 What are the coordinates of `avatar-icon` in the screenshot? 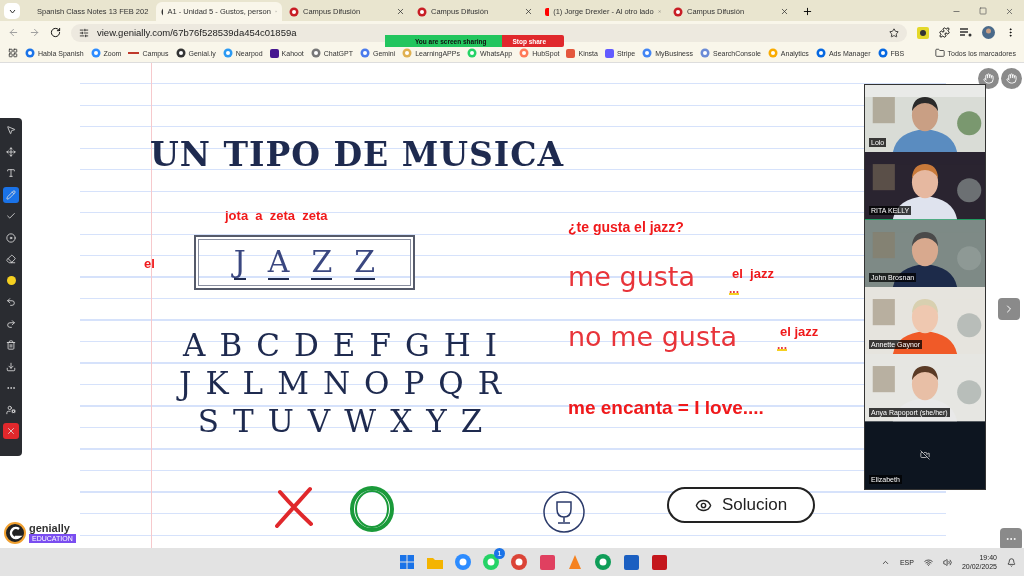 It's located at (988, 32).